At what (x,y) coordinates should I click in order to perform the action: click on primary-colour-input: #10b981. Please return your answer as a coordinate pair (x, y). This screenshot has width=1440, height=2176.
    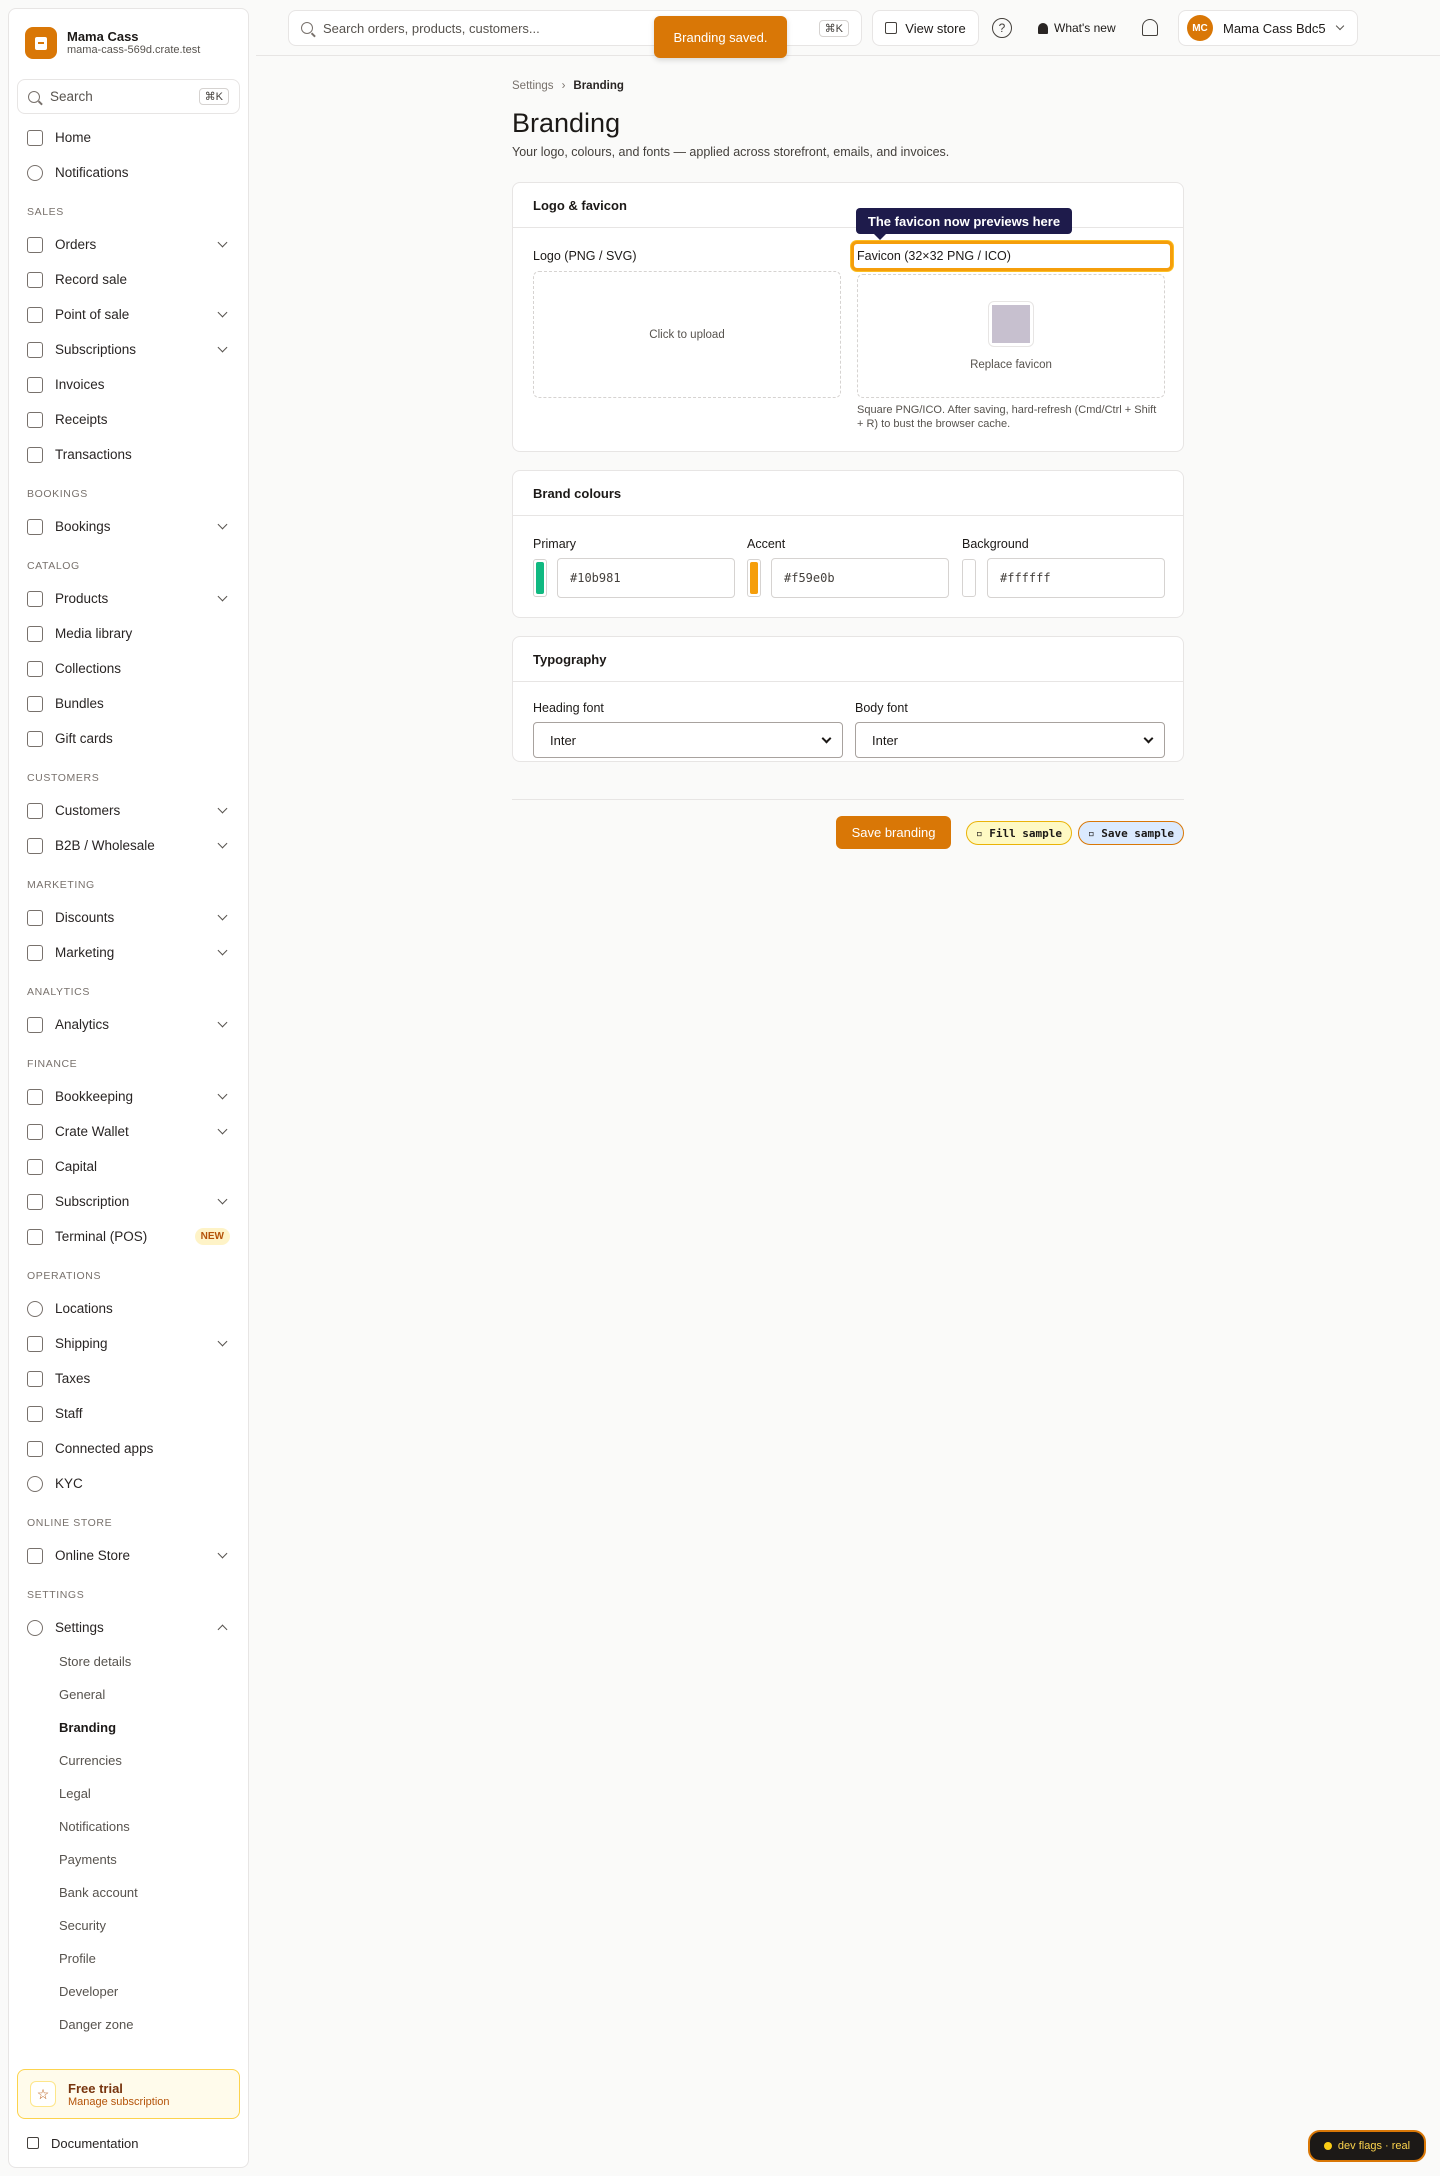
    Looking at the image, I should click on (646, 578).